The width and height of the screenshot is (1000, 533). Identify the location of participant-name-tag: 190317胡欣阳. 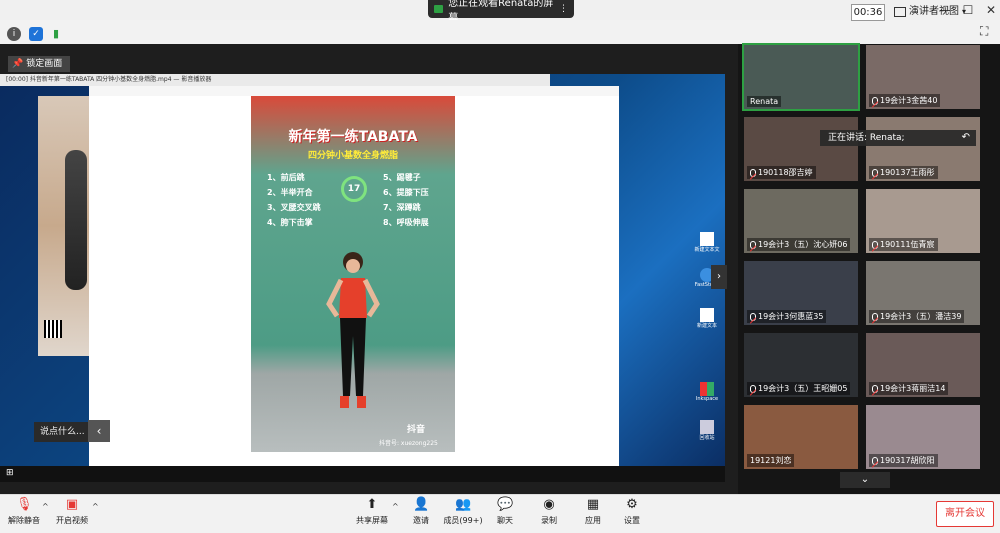
(903, 460).